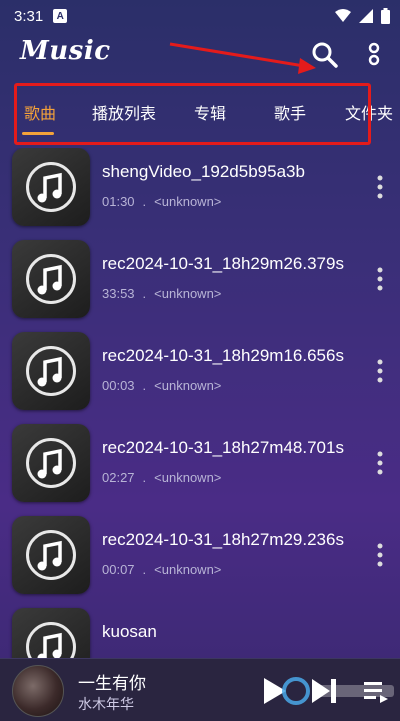  I want to click on song-title: kuosan, so click(129, 631).